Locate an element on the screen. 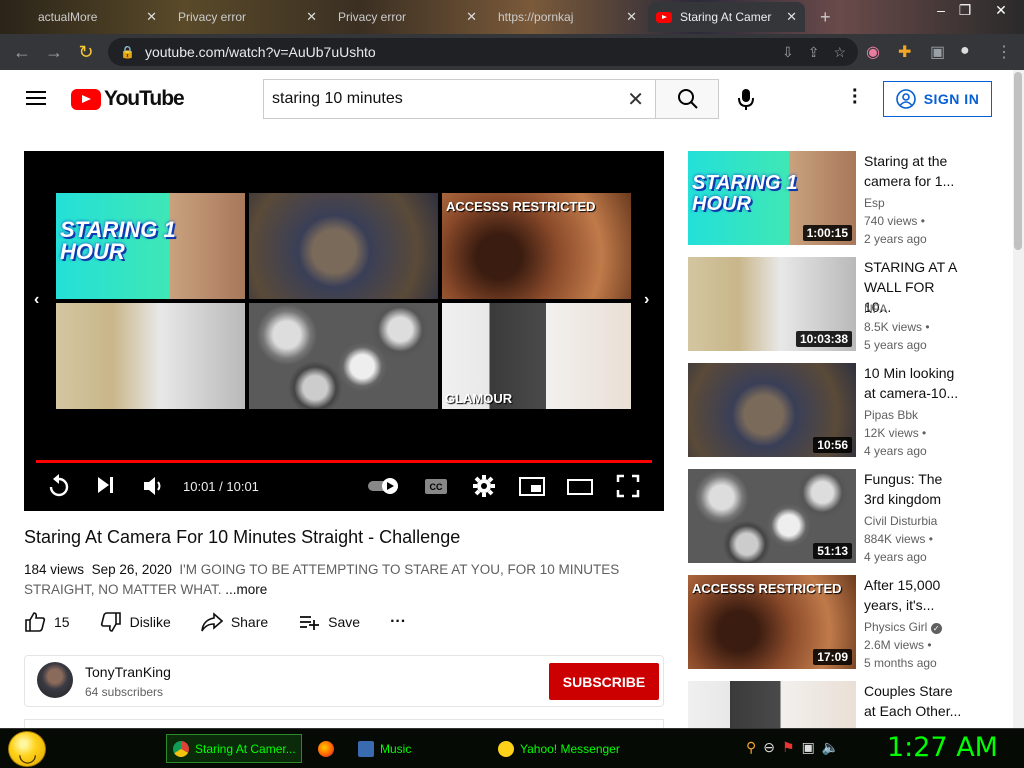 This screenshot has width=1024, height=768. browser-tab-active: Staring At Camer ✕ is located at coordinates (726, 17).